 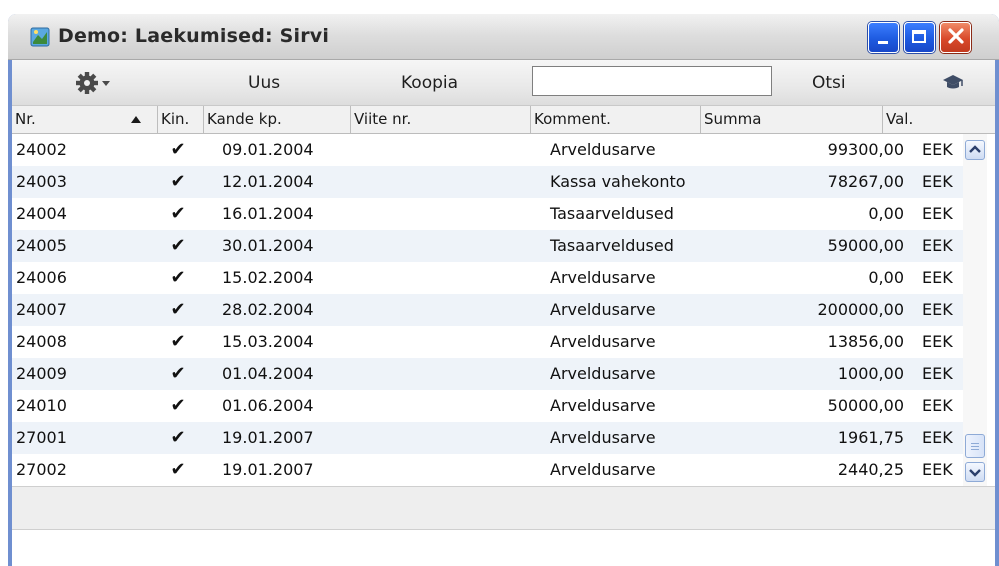 I want to click on cell-sum: 13856,00, so click(x=865, y=341).